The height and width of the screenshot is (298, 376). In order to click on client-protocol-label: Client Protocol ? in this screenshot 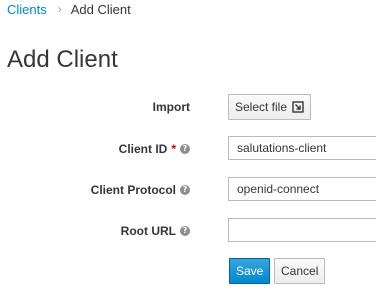, I will do `click(140, 190)`.